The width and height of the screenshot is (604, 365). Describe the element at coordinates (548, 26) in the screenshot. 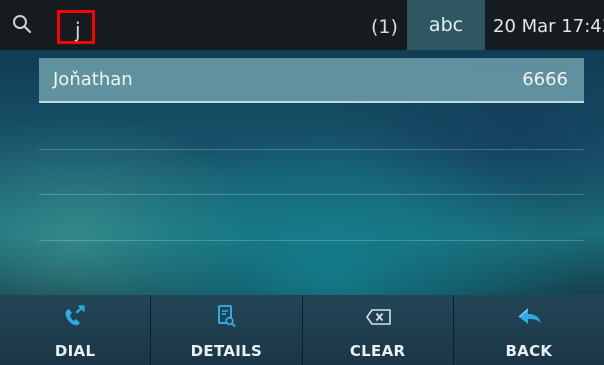

I see `date-time: 20 Mar 17:43` at that location.